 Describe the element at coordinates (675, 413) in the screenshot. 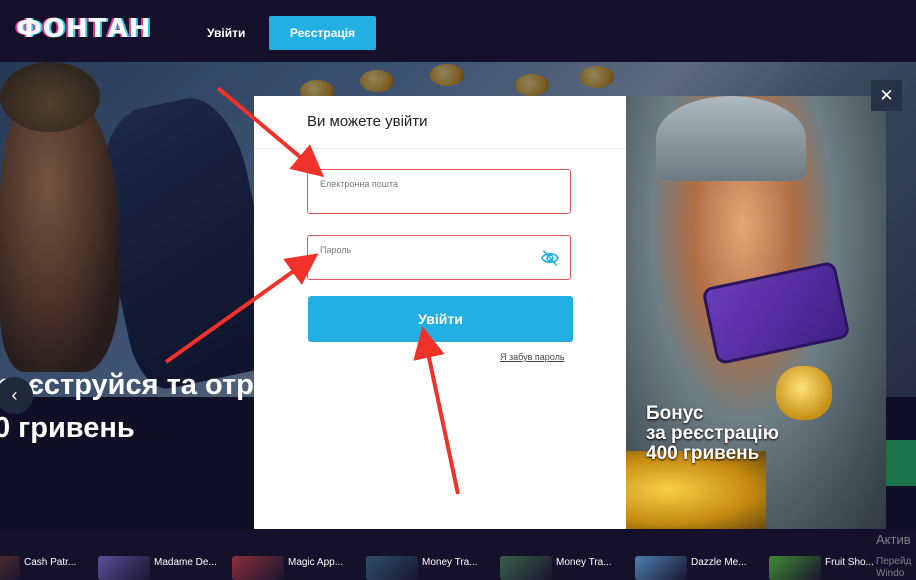

I see `bonus-line: Бонус` at that location.